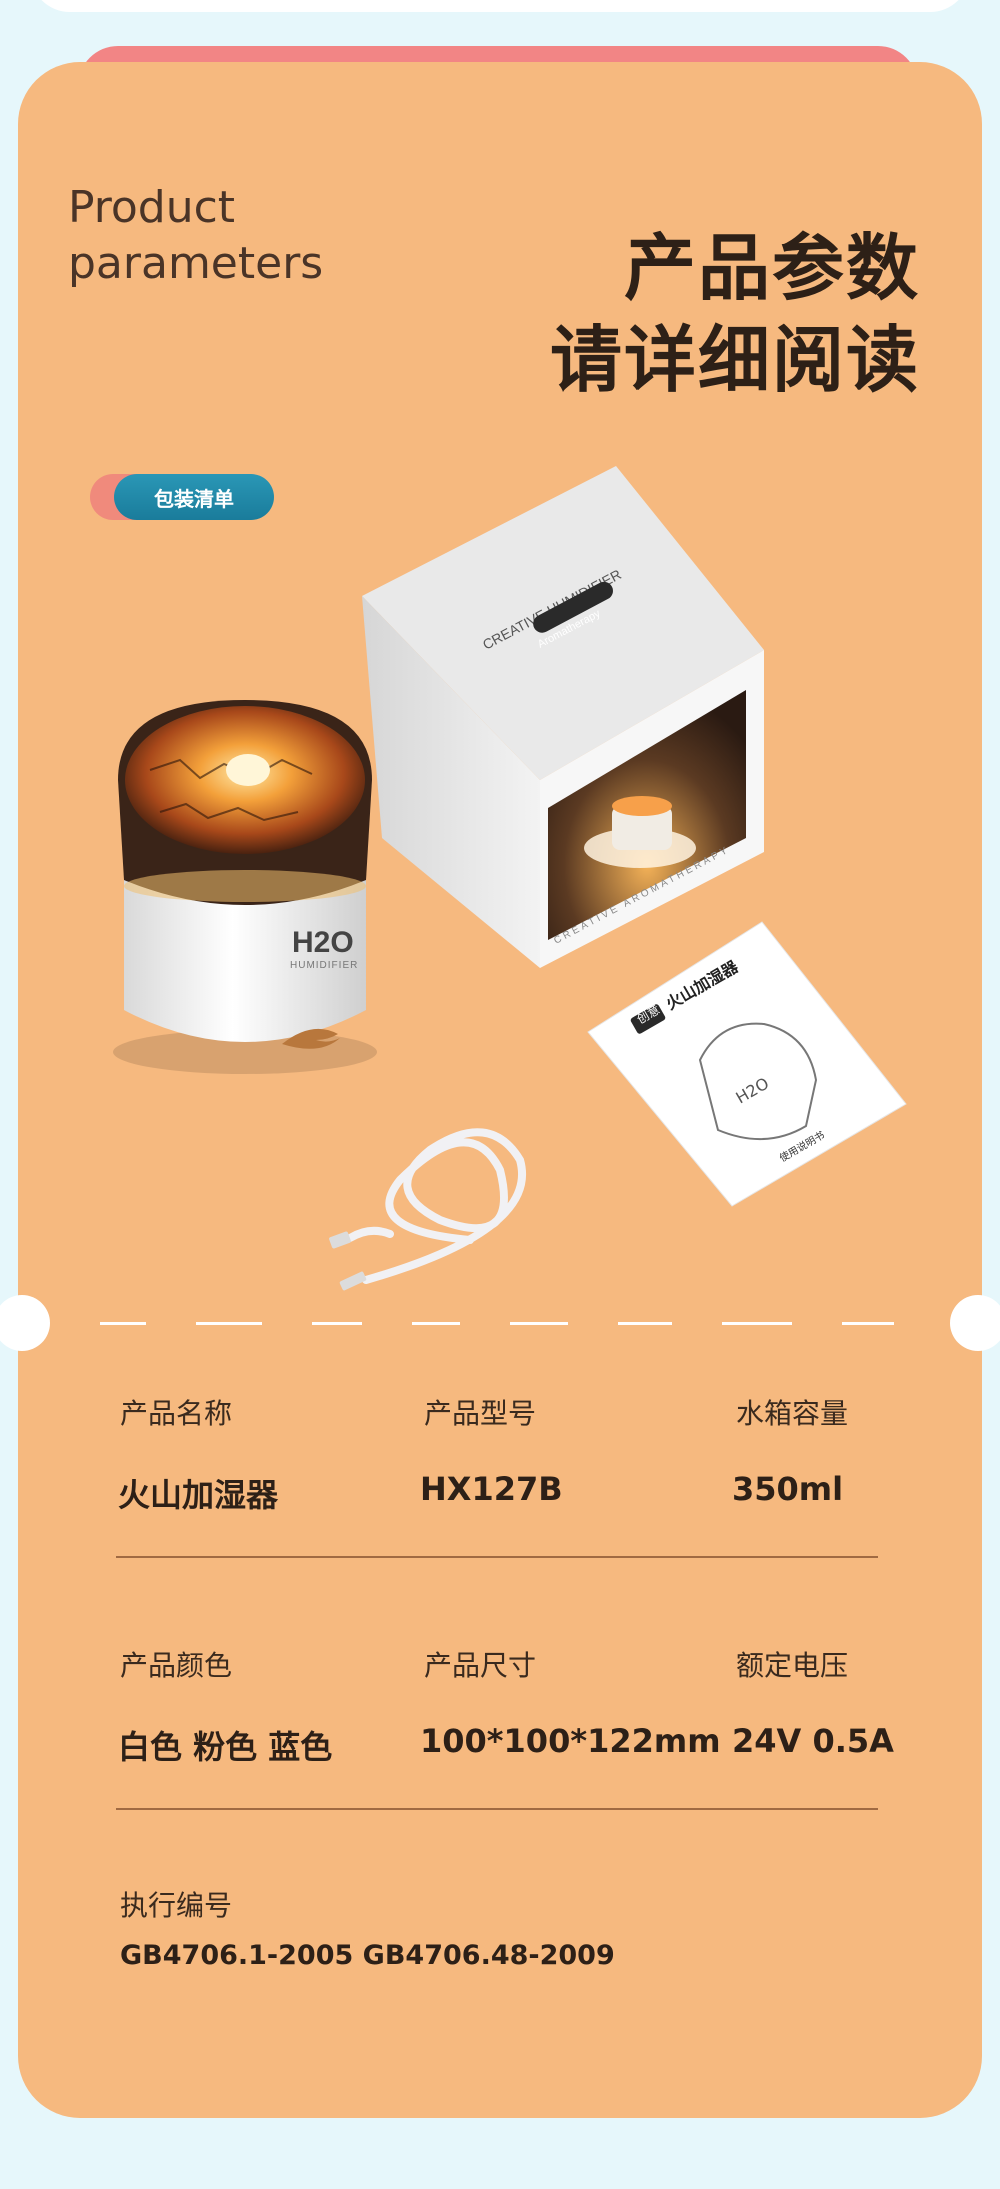  I want to click on instruction-manual: 创意 火山加湿器 H2O 使用说明书, so click(747, 1064).